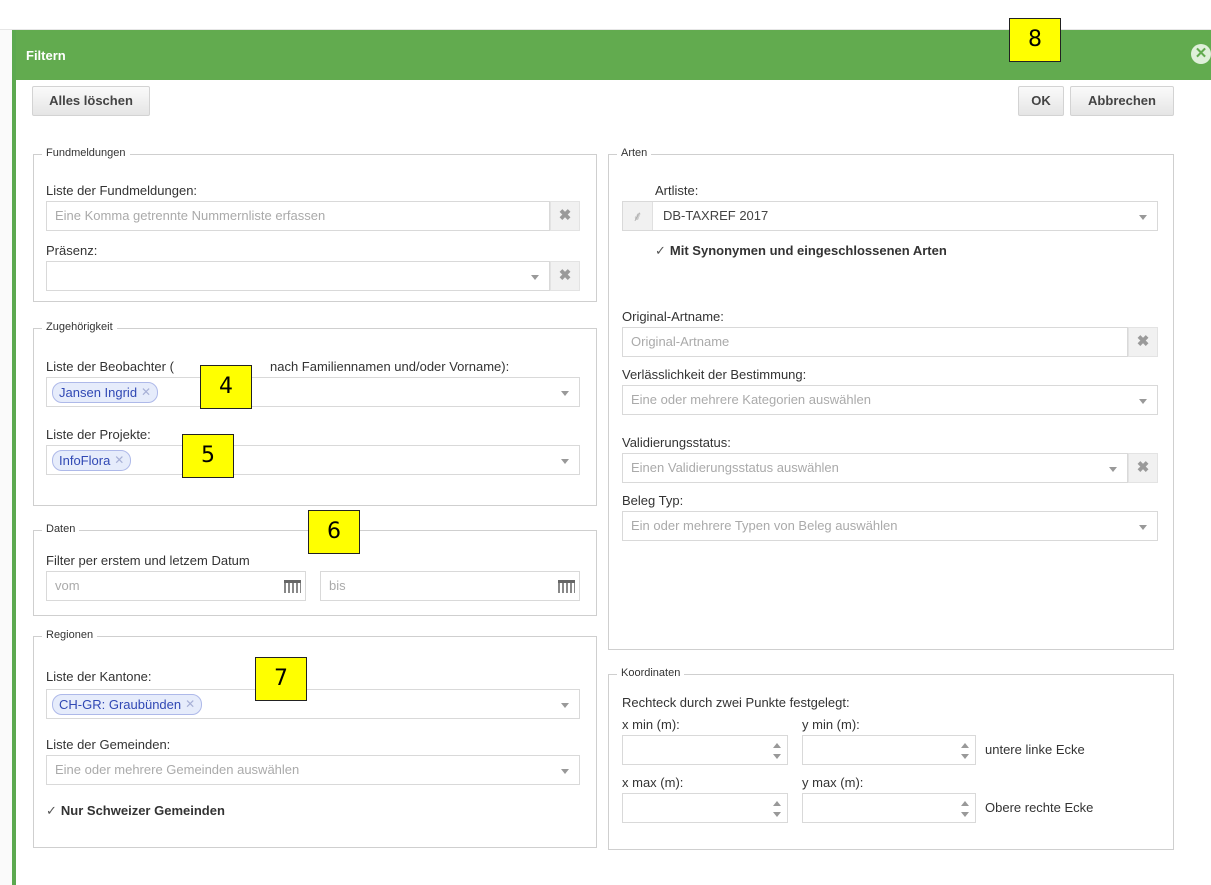  What do you see at coordinates (653, 782) in the screenshot?
I see `xmax-label: x max (m):` at bounding box center [653, 782].